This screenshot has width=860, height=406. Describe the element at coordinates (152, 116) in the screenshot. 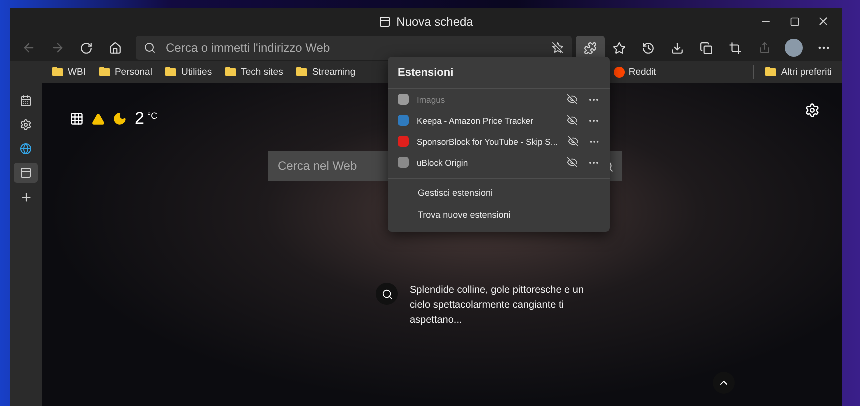

I see `temperature-unit: °C` at that location.